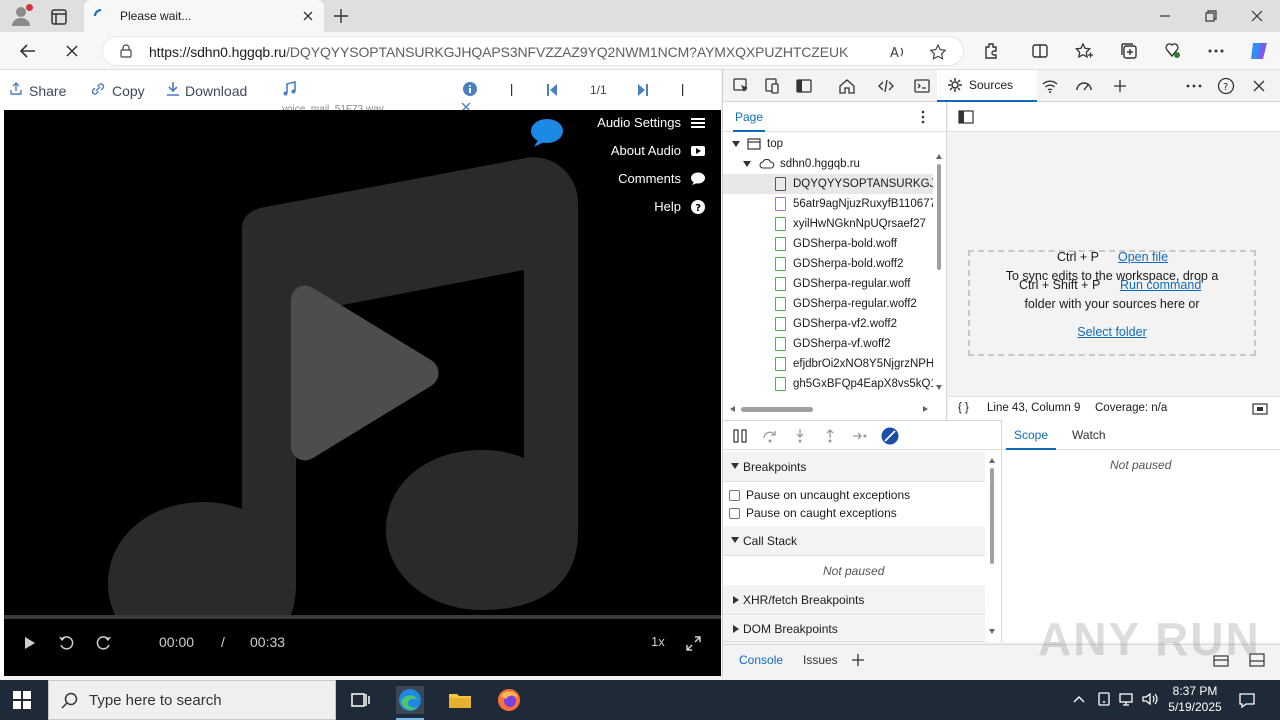 Image resolution: width=1280 pixels, height=720 pixels. Describe the element at coordinates (1165, 16) in the screenshot. I see `minimize-icon` at that location.